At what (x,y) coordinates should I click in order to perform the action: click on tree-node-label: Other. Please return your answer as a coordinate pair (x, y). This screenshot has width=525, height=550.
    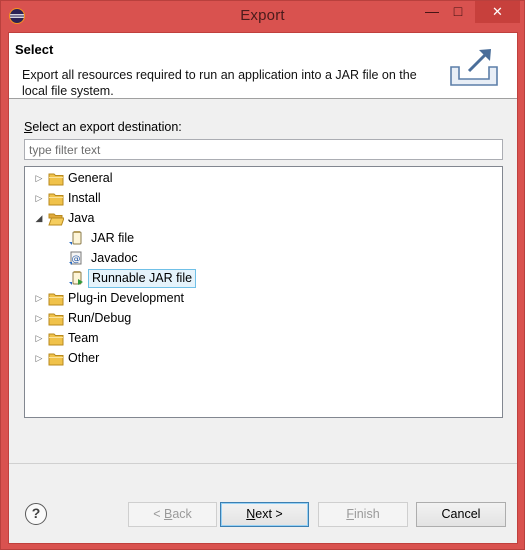
    Looking at the image, I should click on (84, 358).